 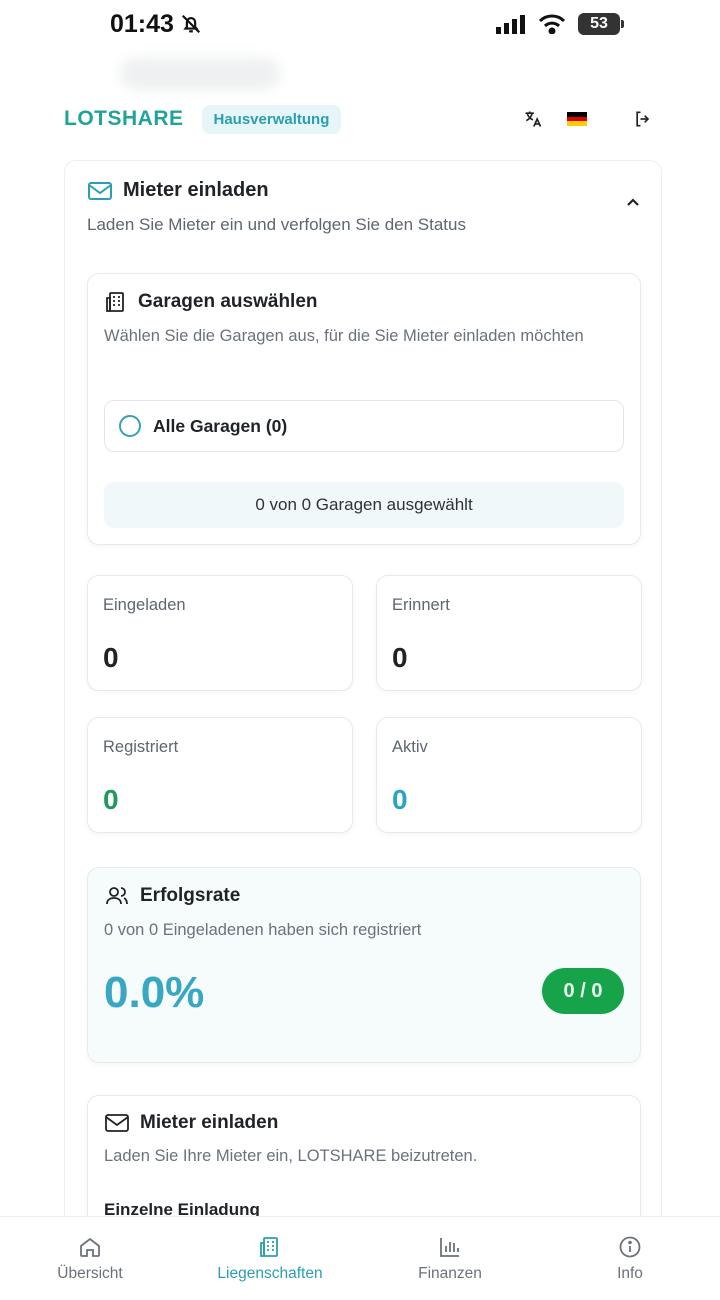 I want to click on select-all-label: Alle Garagen (0), so click(x=220, y=425).